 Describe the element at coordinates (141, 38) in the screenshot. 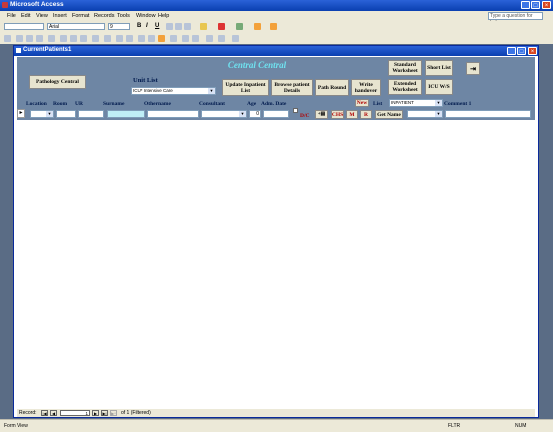

I see `filter-selection-icon` at that location.